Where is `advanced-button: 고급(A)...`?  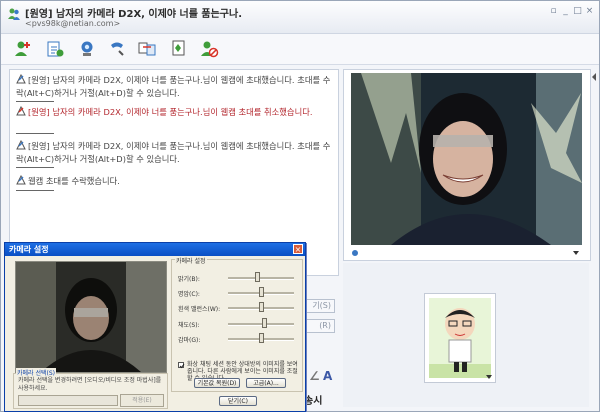 advanced-button: 고급(A)... is located at coordinates (266, 383).